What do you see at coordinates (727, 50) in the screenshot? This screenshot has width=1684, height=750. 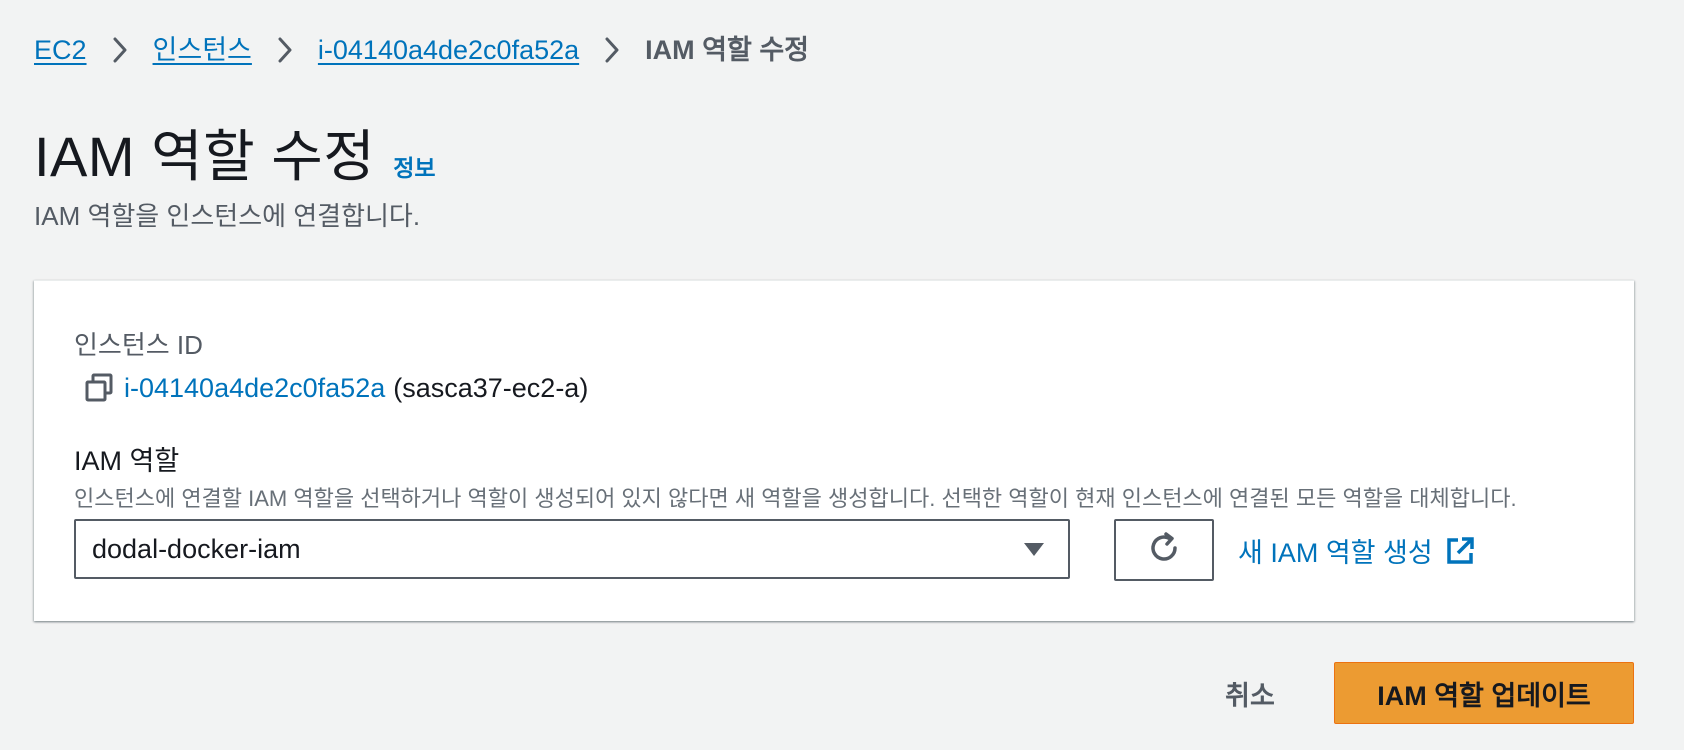 I see `breadcrumb-current: IAM 역할 수정` at bounding box center [727, 50].